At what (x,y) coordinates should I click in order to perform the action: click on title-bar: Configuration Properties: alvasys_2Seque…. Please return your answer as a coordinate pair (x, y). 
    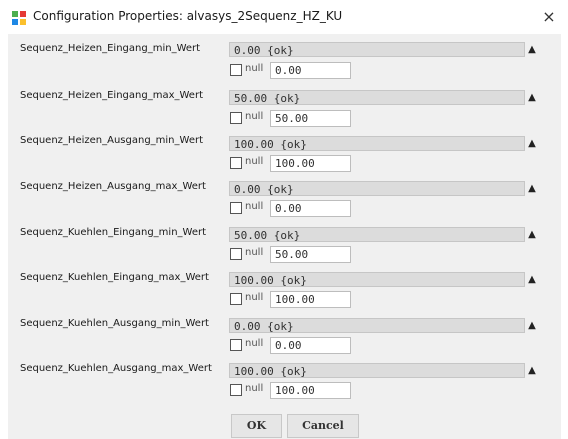
    Looking at the image, I should click on (284, 17).